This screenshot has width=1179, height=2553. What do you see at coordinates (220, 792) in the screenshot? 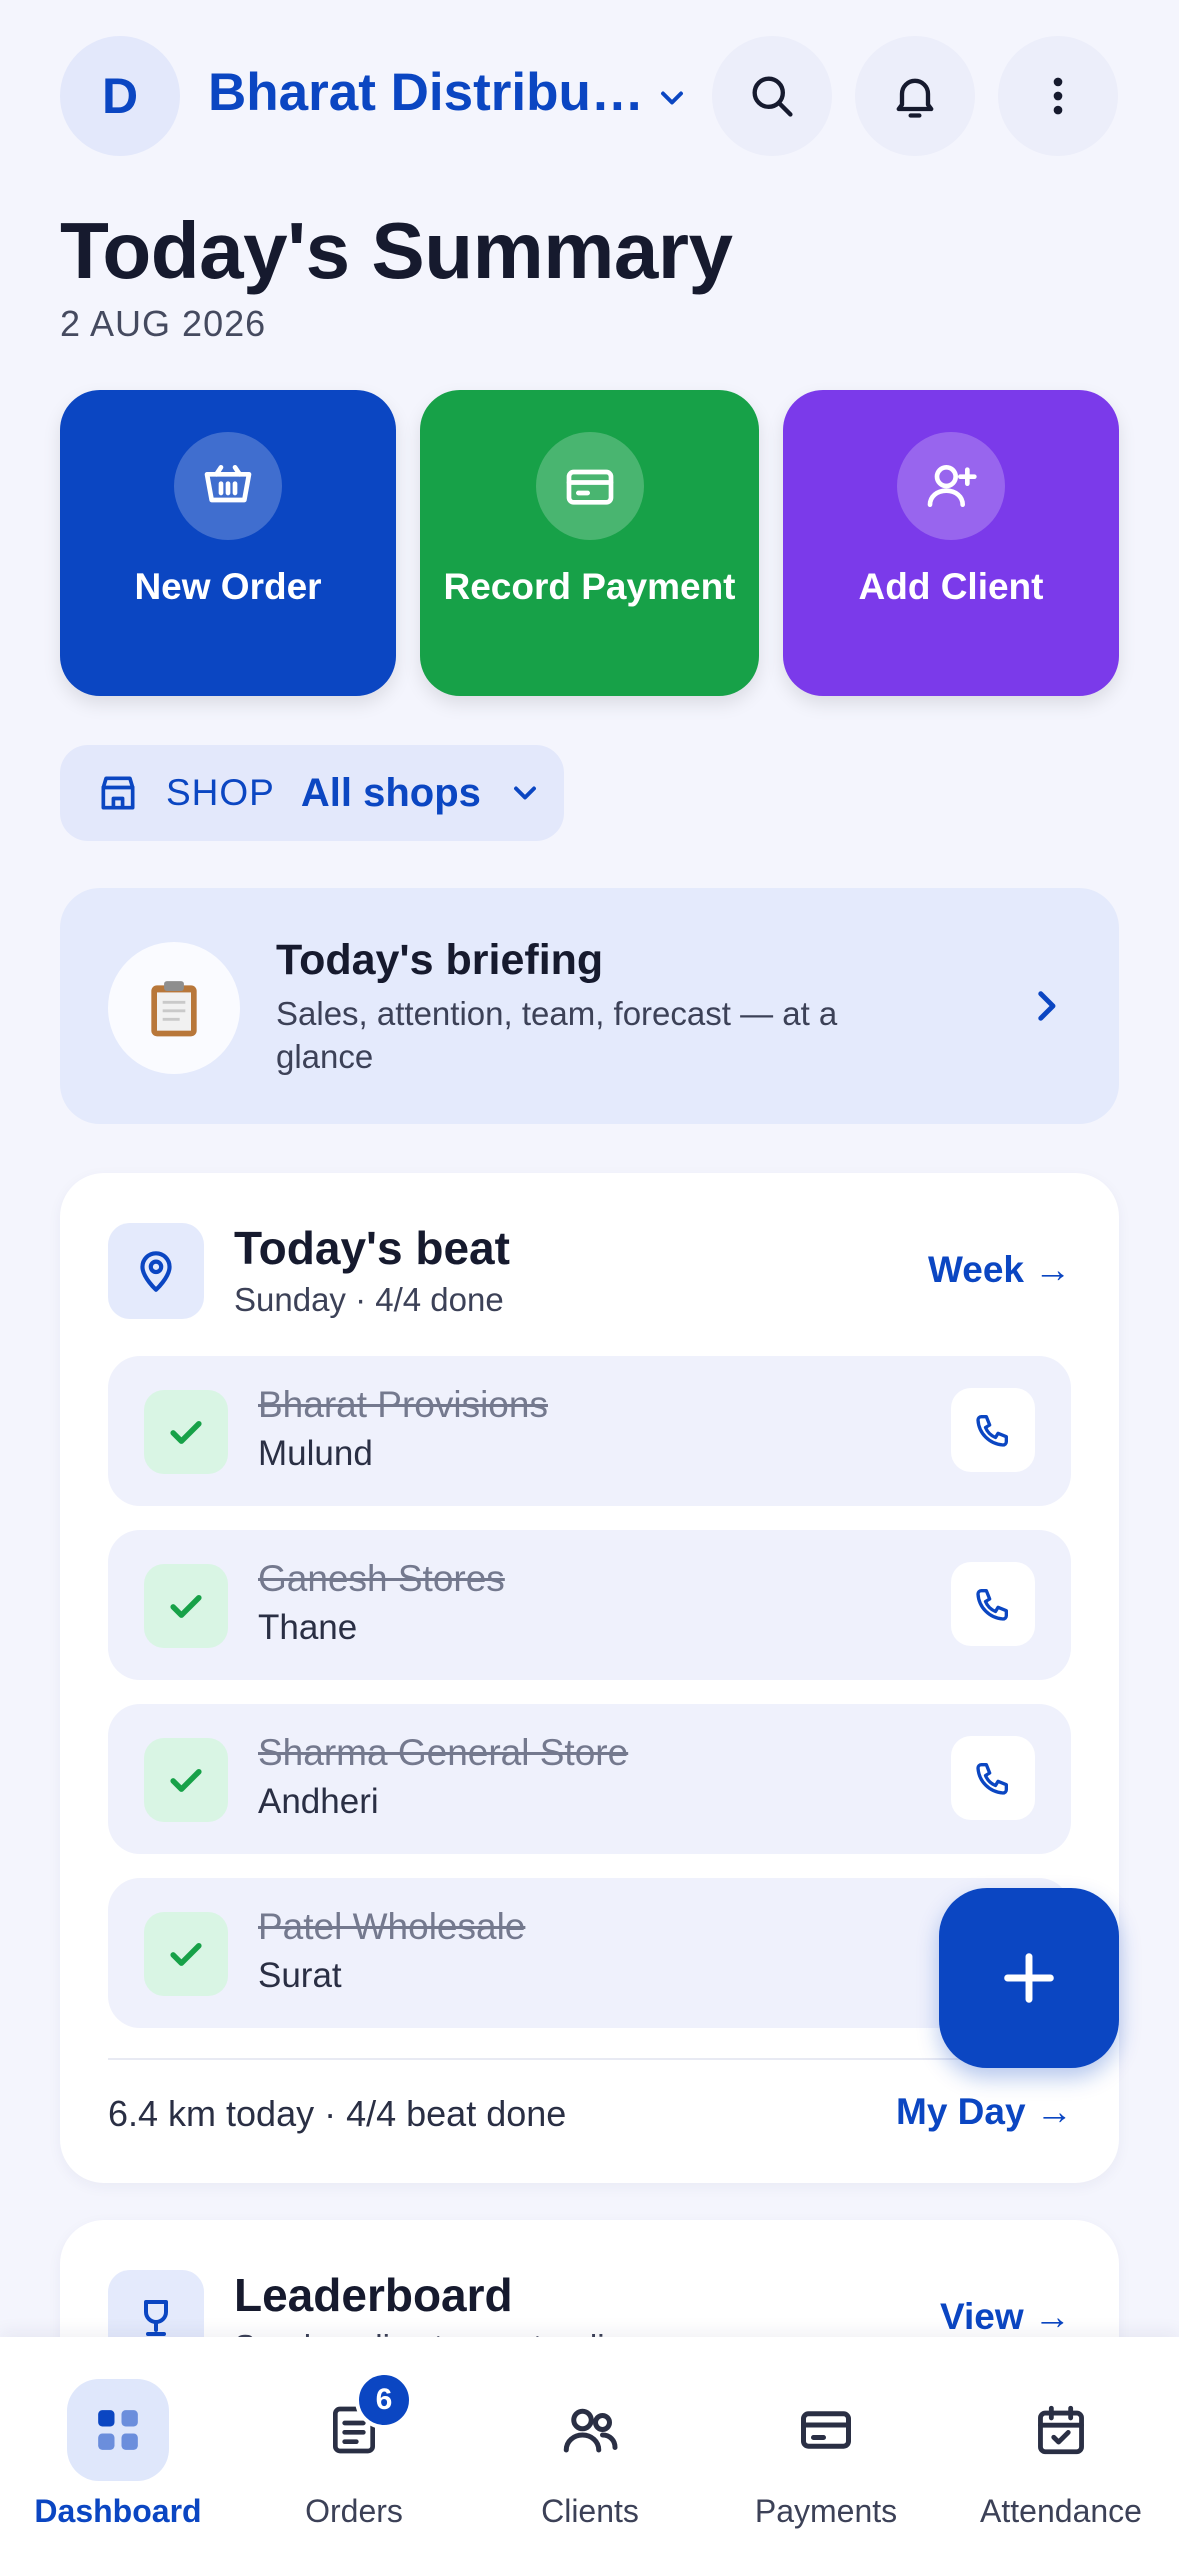
I see `shop-key: SHOP` at bounding box center [220, 792].